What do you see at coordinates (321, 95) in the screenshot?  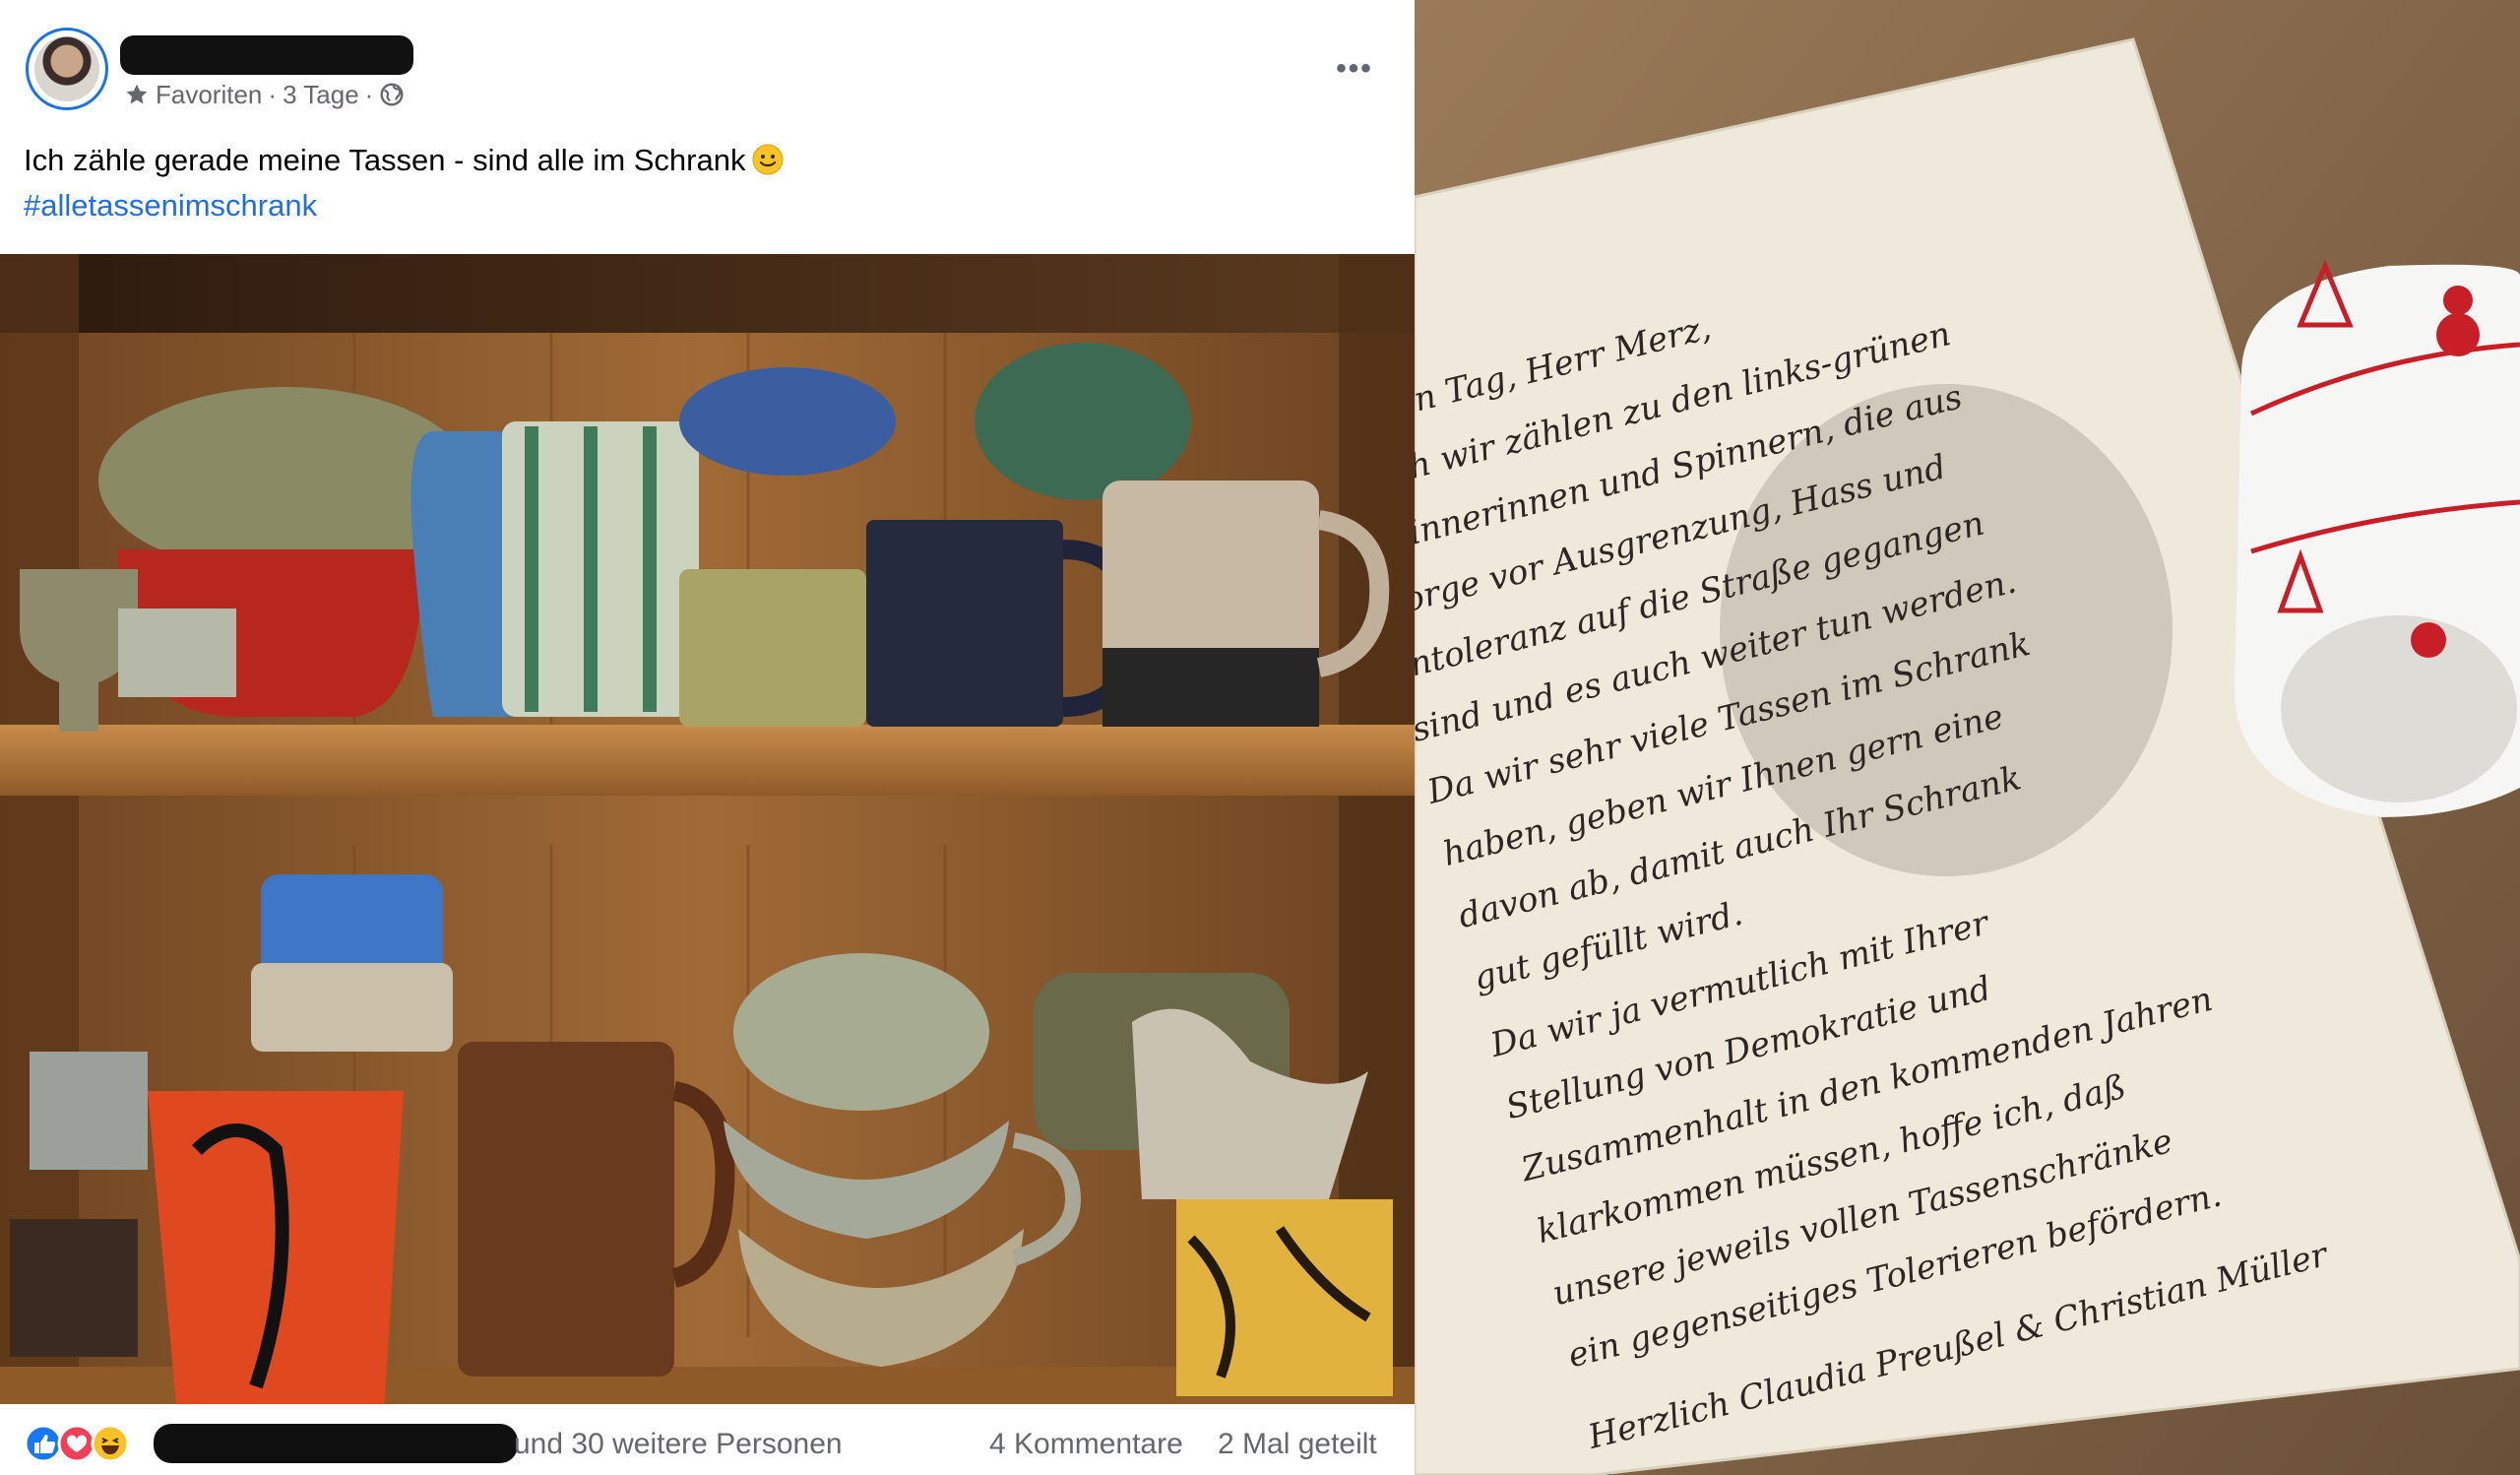 I see `post-time: 3 Tage` at bounding box center [321, 95].